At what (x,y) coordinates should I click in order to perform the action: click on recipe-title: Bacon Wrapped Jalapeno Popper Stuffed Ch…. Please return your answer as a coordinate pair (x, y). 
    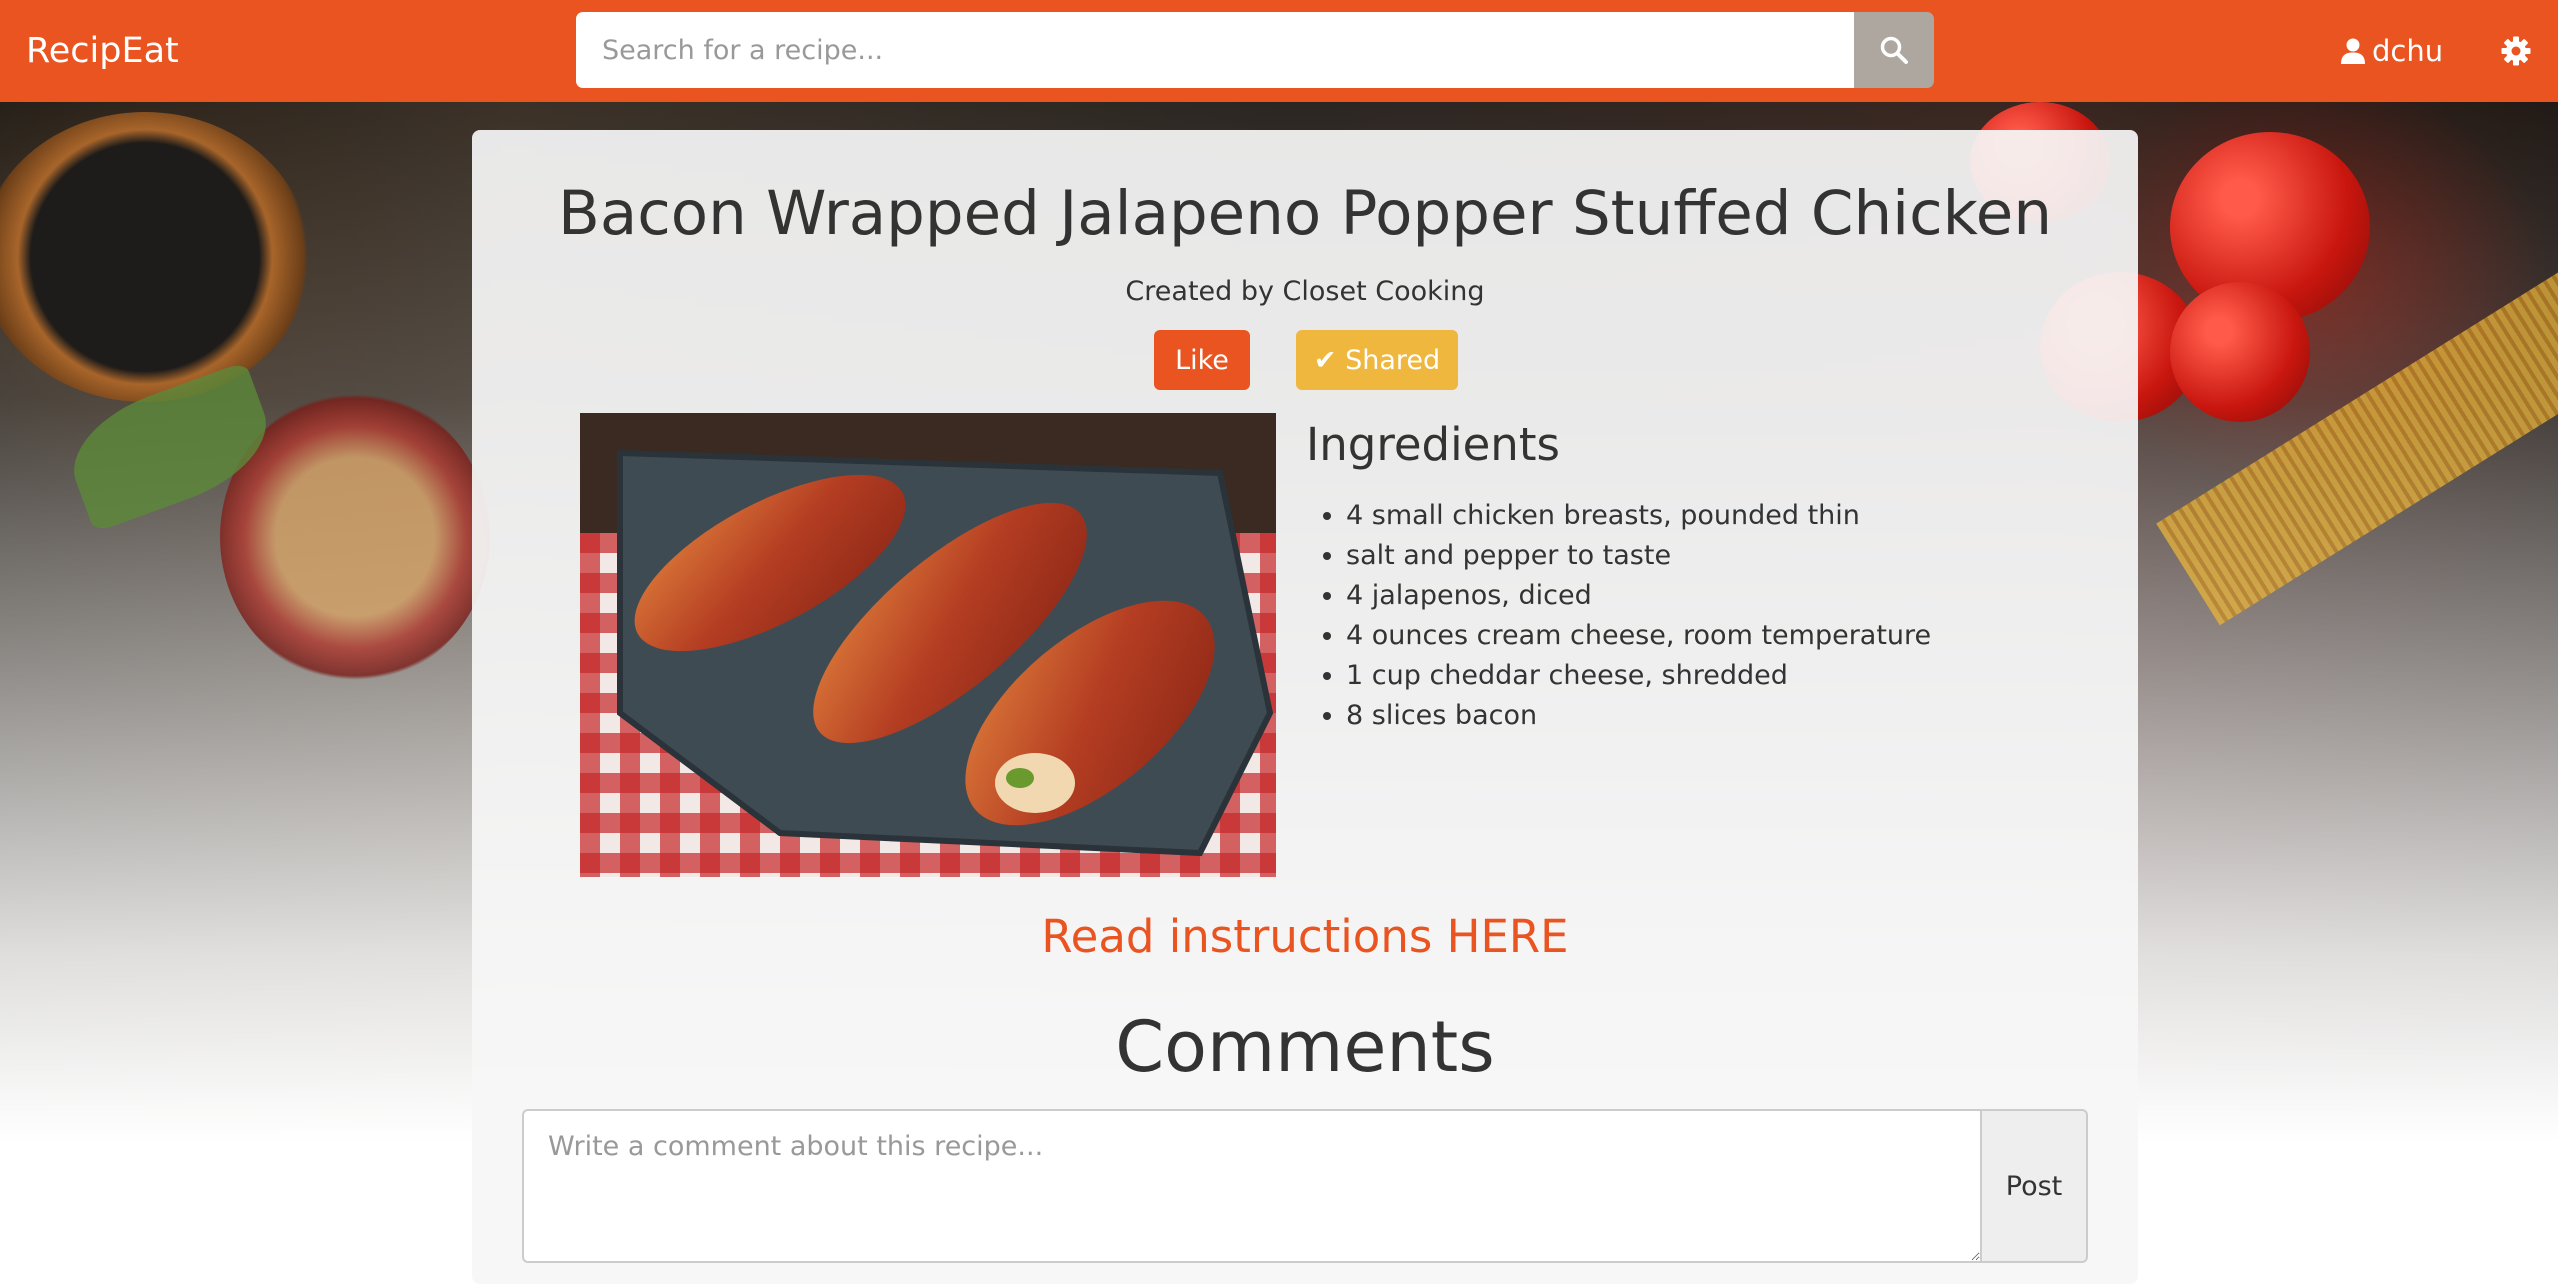
    Looking at the image, I should click on (1305, 213).